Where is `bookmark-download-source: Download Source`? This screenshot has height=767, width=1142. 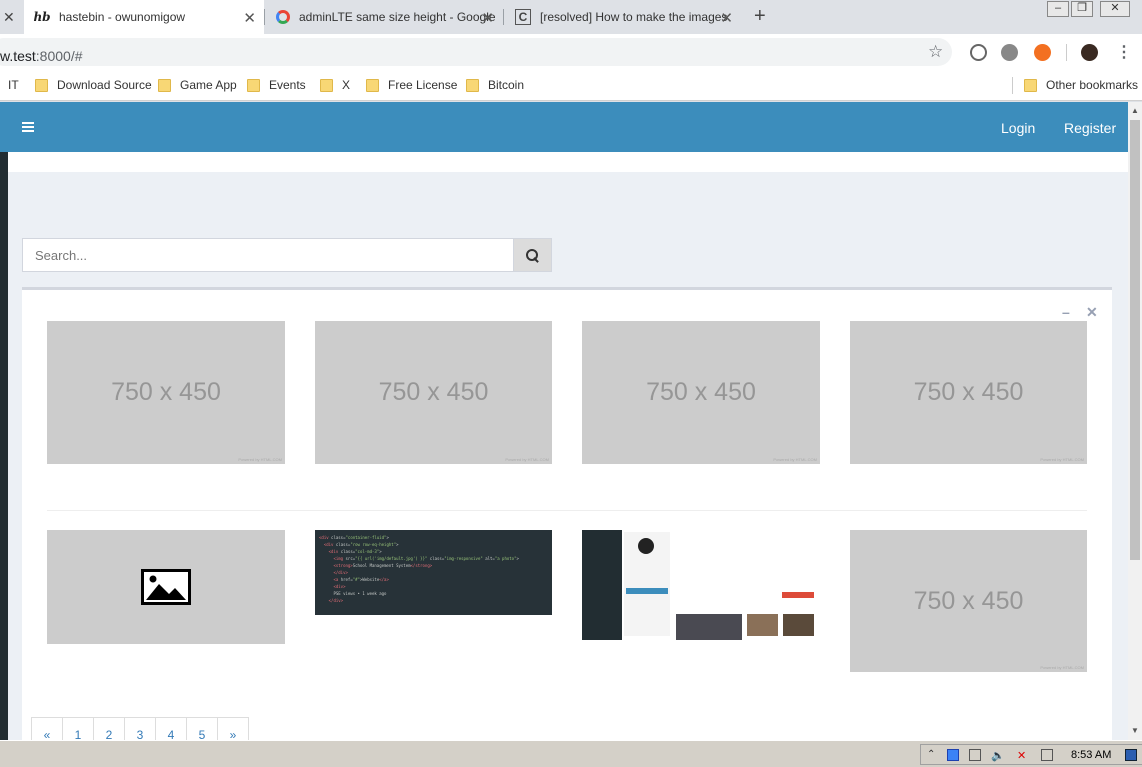
bookmark-download-source: Download Source is located at coordinates (93, 85).